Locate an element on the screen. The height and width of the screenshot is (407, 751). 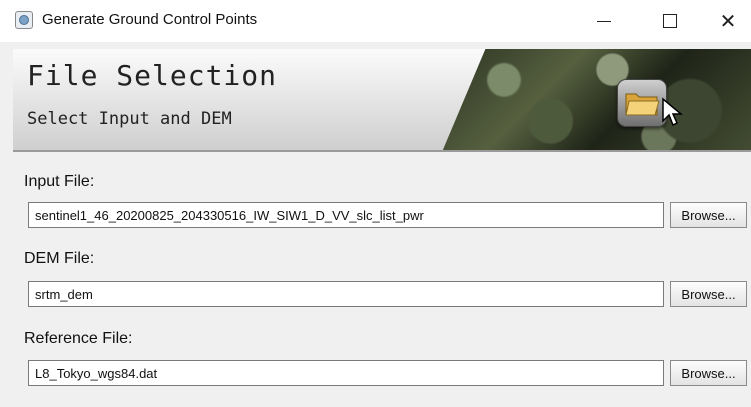
header-title: File Selection is located at coordinates (152, 75).